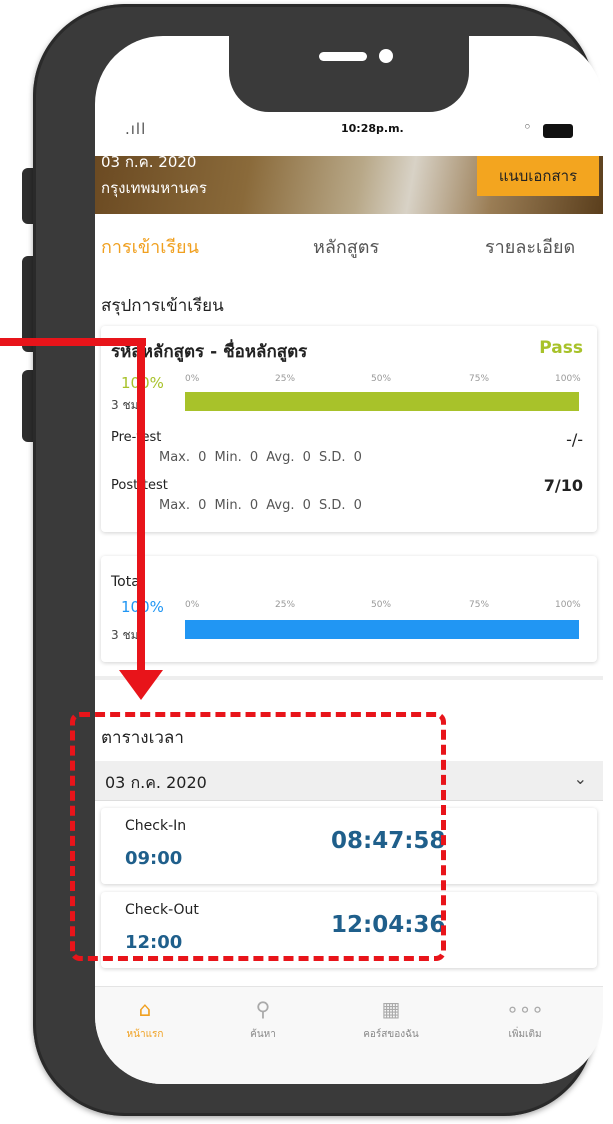  Describe the element at coordinates (263, 1034) in the screenshot. I see `nav-search-label: ค้นหา` at that location.